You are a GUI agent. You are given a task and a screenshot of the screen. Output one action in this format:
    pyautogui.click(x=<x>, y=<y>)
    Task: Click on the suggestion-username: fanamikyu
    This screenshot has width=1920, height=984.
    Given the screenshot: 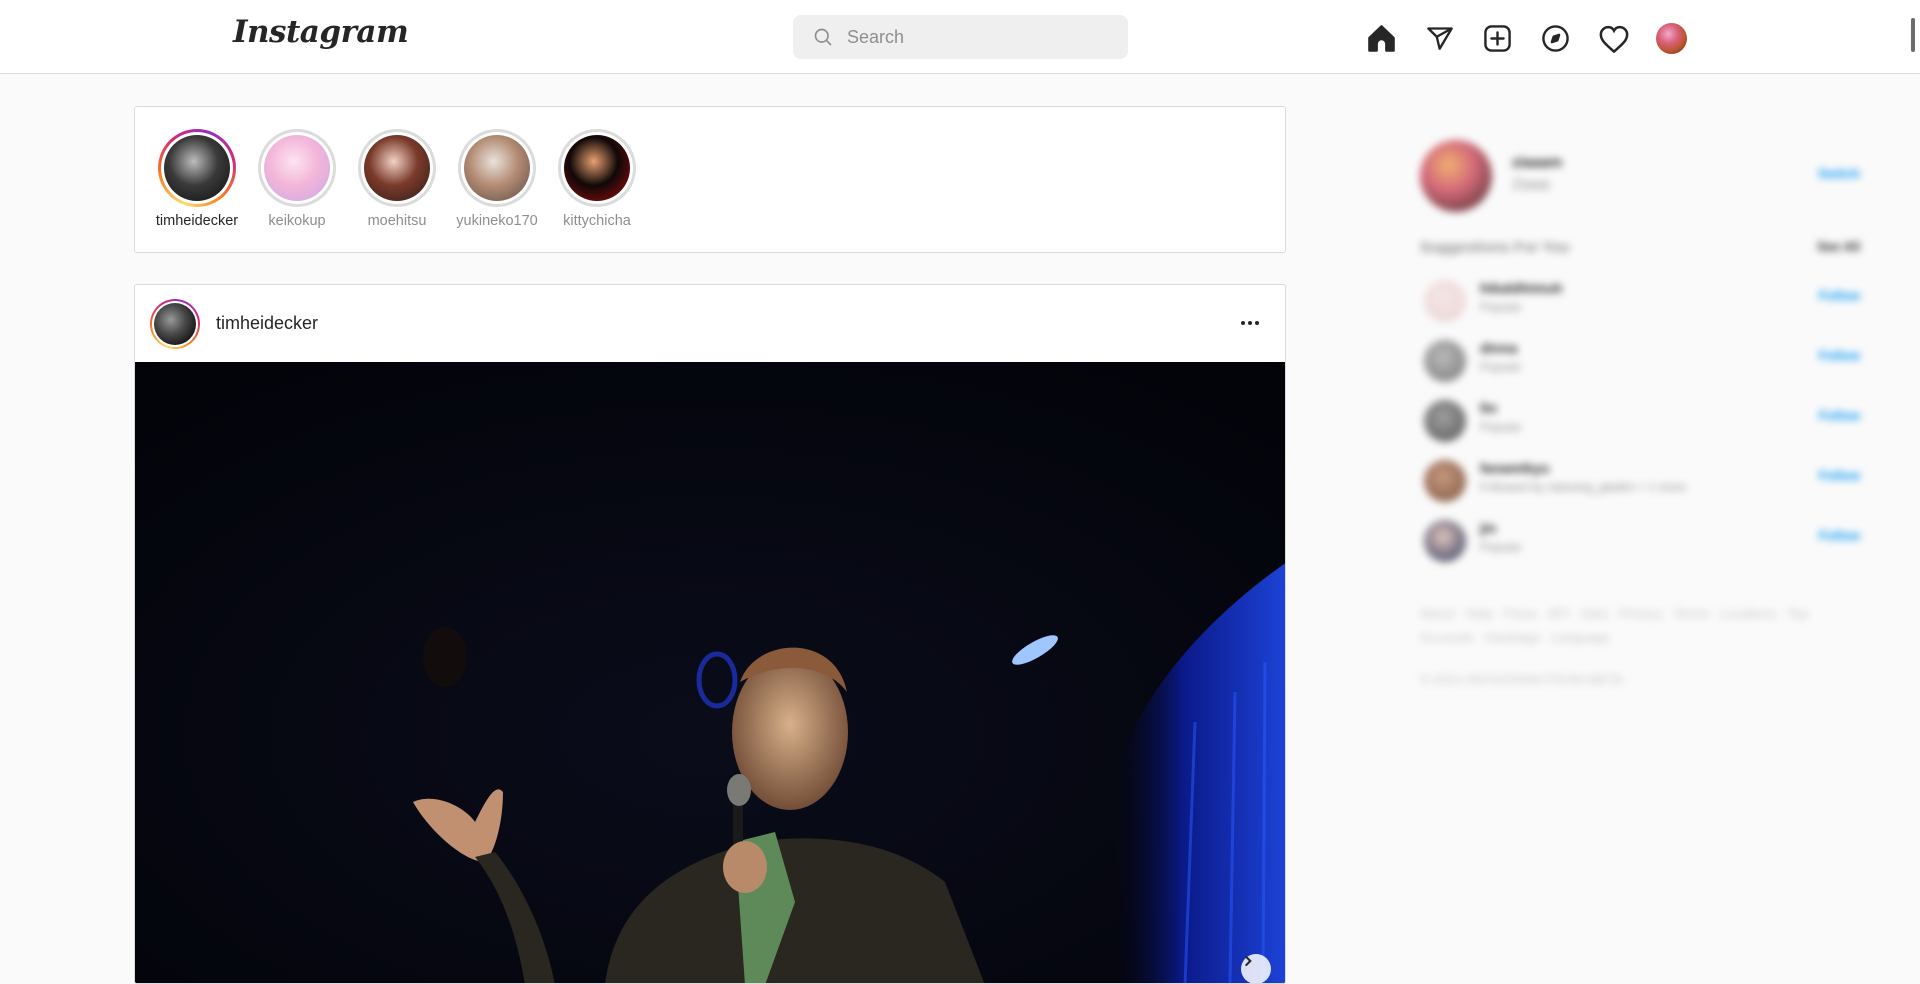 What is the action you would take?
    pyautogui.click(x=1514, y=468)
    